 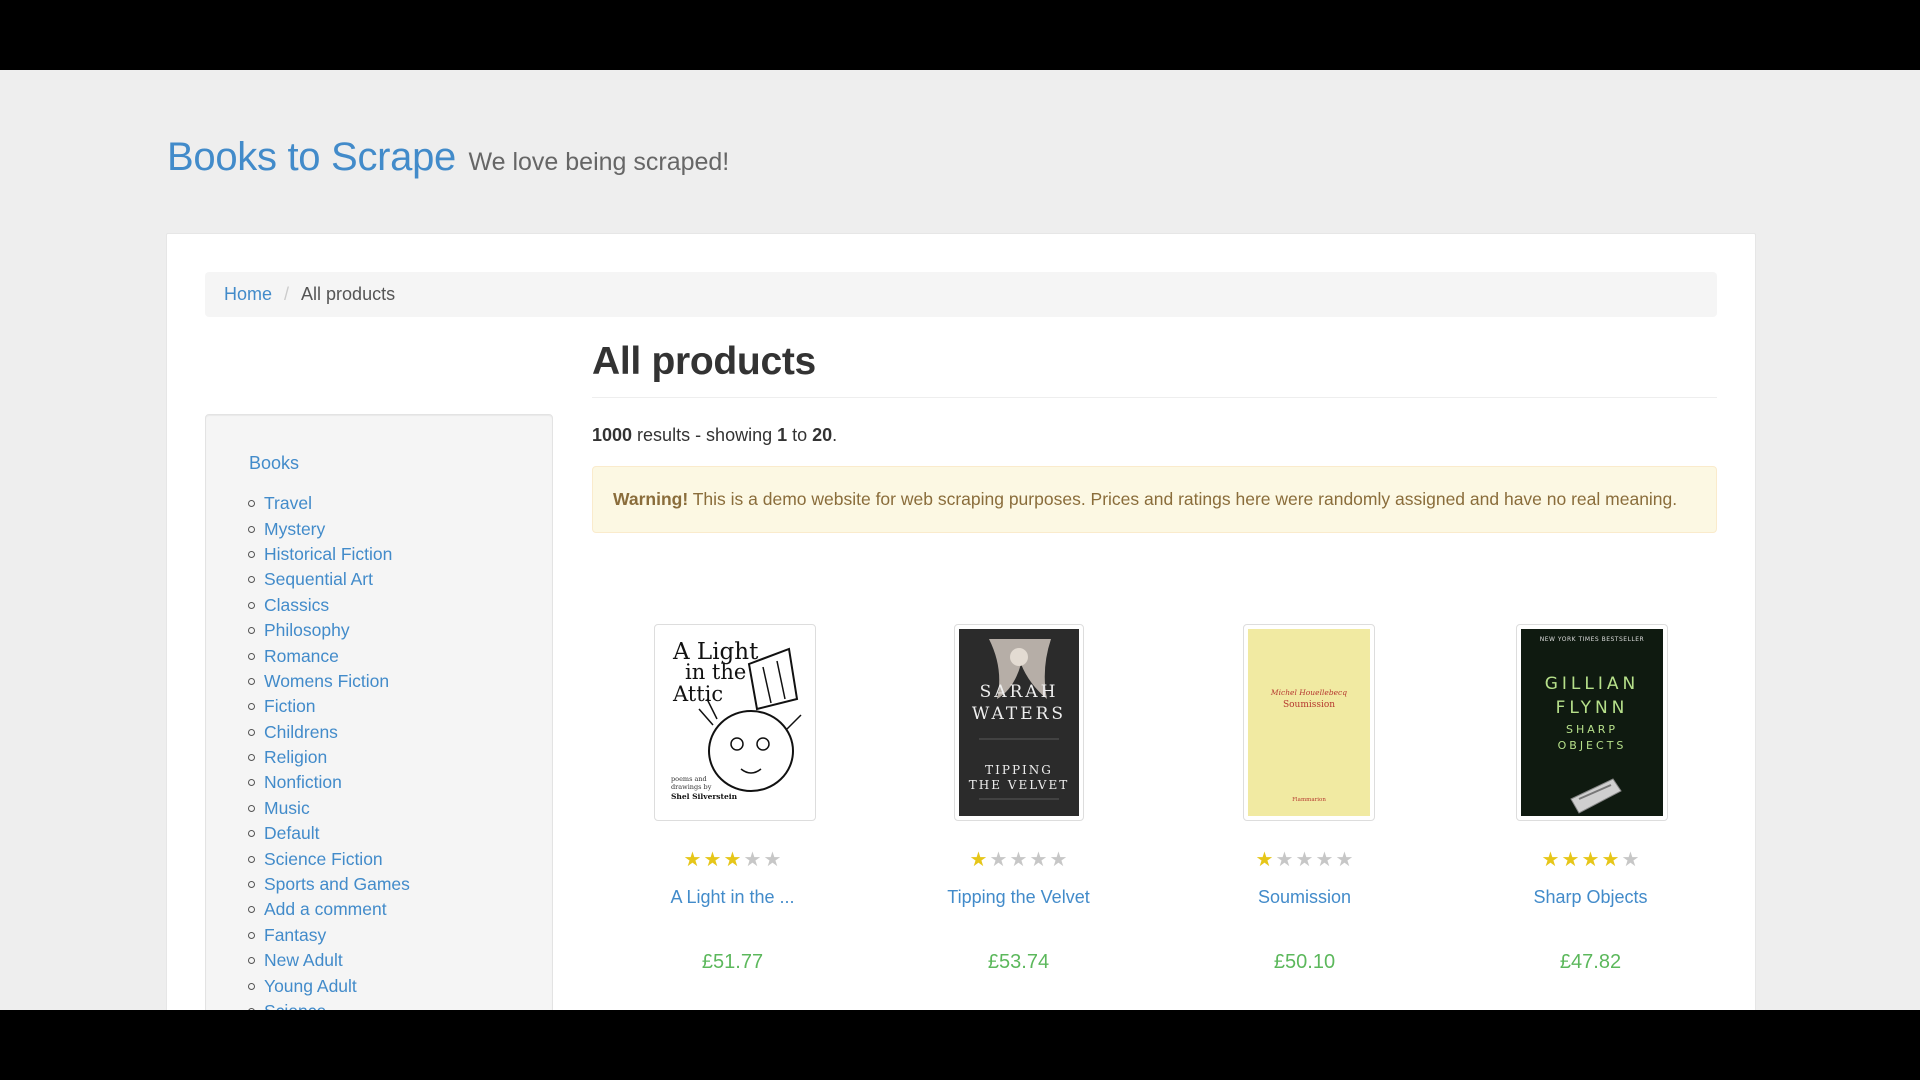 I want to click on category-link: Classics, so click(x=296, y=605).